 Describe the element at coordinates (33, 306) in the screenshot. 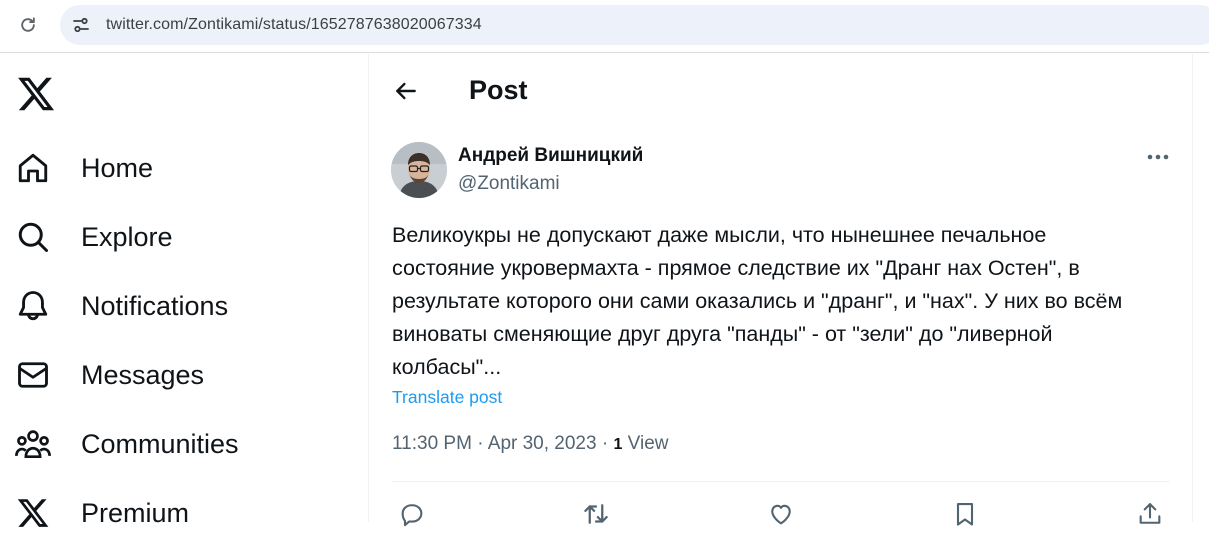

I see `bell-icon` at that location.